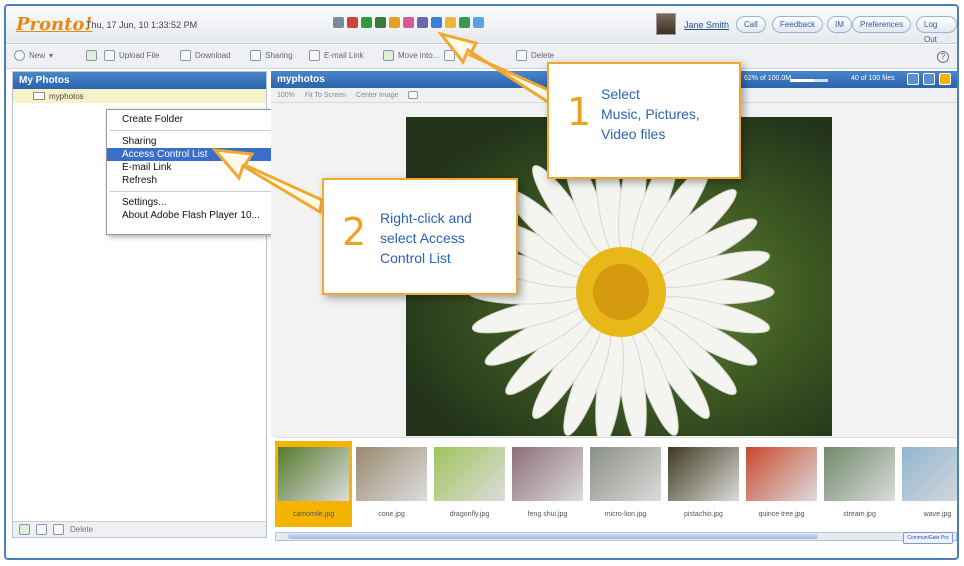 This screenshot has width=964, height=566. I want to click on menu-item-refresh: Refresh, so click(199, 180).